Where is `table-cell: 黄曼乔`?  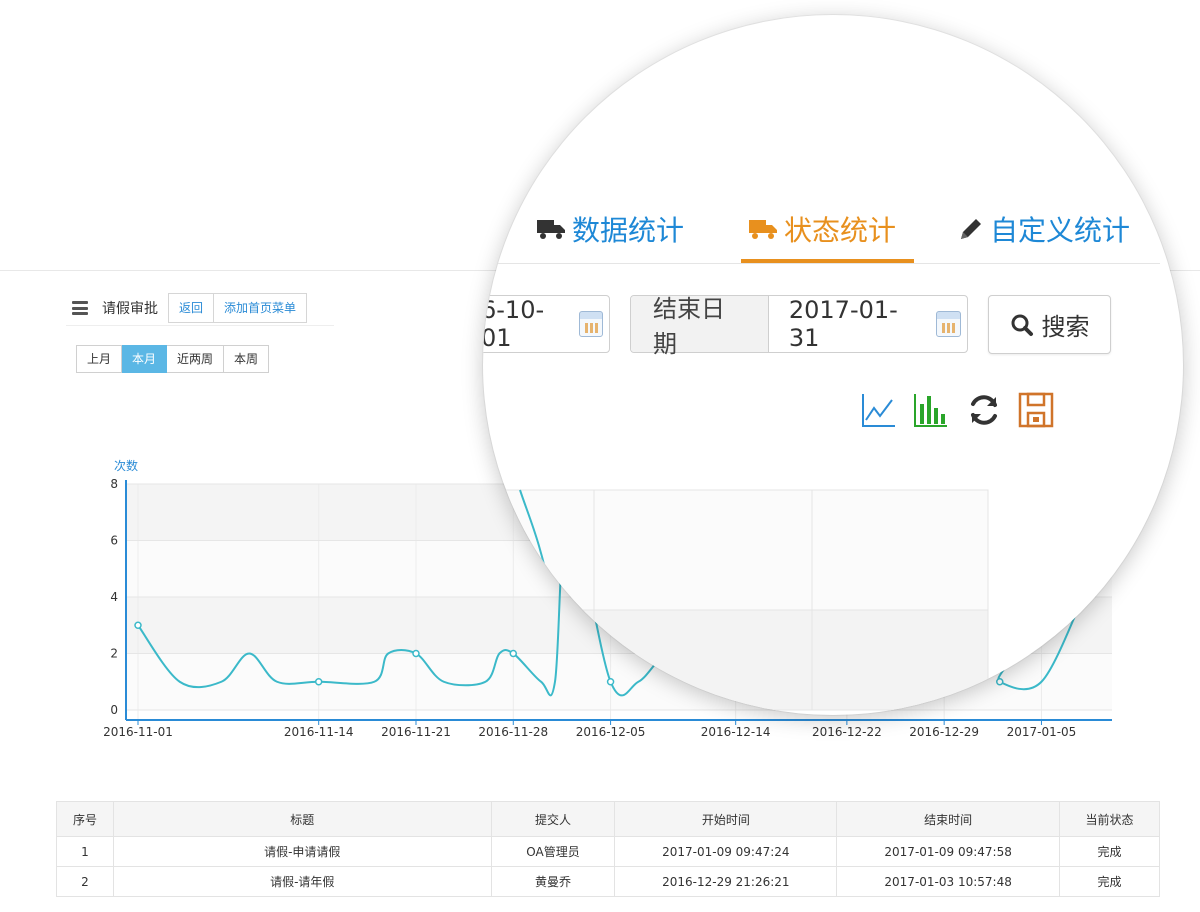 table-cell: 黄曼乔 is located at coordinates (553, 881).